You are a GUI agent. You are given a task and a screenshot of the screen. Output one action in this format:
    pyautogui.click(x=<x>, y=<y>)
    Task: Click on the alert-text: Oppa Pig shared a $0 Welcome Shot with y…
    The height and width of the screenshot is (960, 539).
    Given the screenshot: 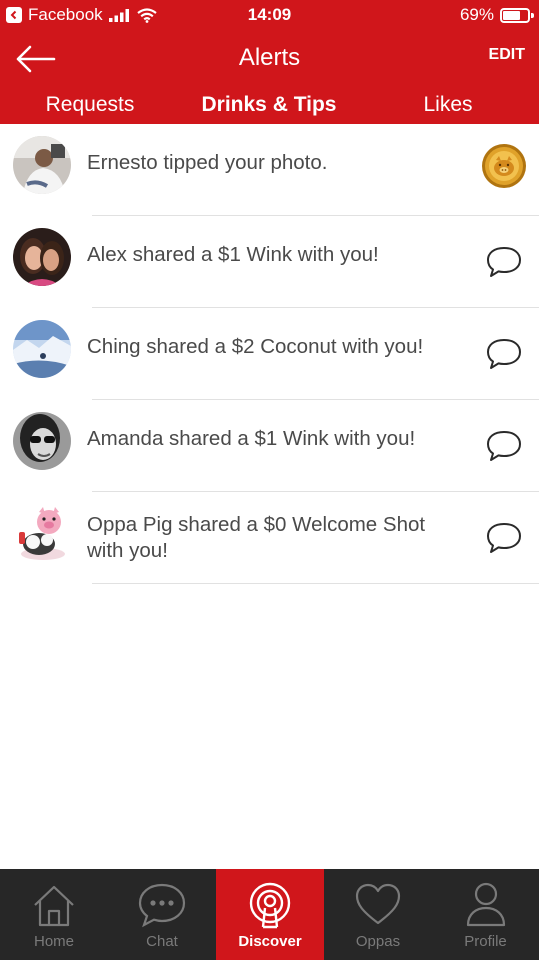 What is the action you would take?
    pyautogui.click(x=256, y=537)
    